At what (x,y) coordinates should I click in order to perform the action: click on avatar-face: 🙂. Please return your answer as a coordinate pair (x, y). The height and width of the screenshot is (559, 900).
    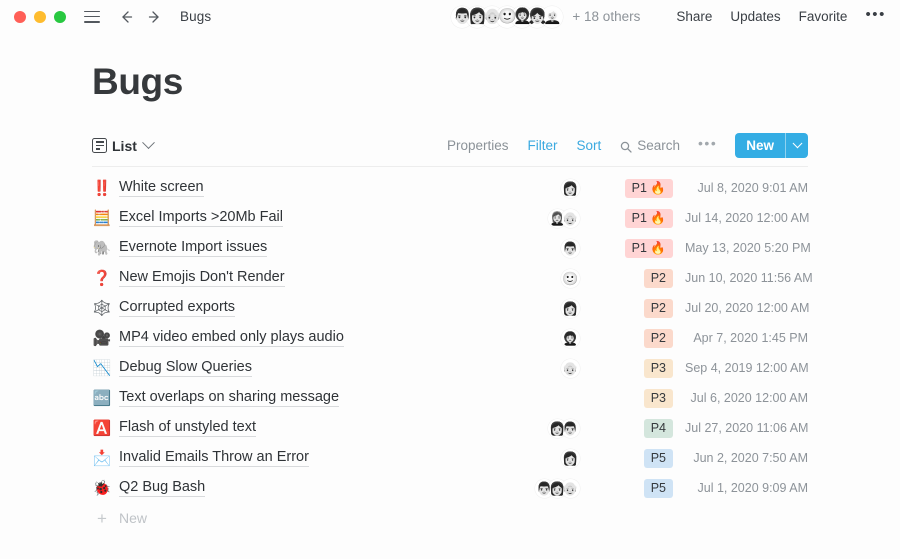
    Looking at the image, I should click on (570, 278).